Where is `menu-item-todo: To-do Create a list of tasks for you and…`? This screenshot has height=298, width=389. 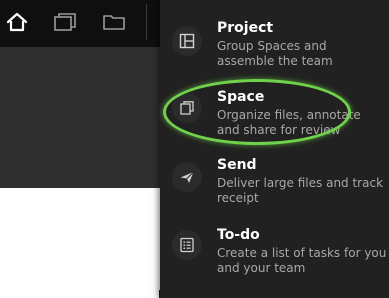 menu-item-todo: To-do Create a list of tasks for you and… is located at coordinates (274, 253).